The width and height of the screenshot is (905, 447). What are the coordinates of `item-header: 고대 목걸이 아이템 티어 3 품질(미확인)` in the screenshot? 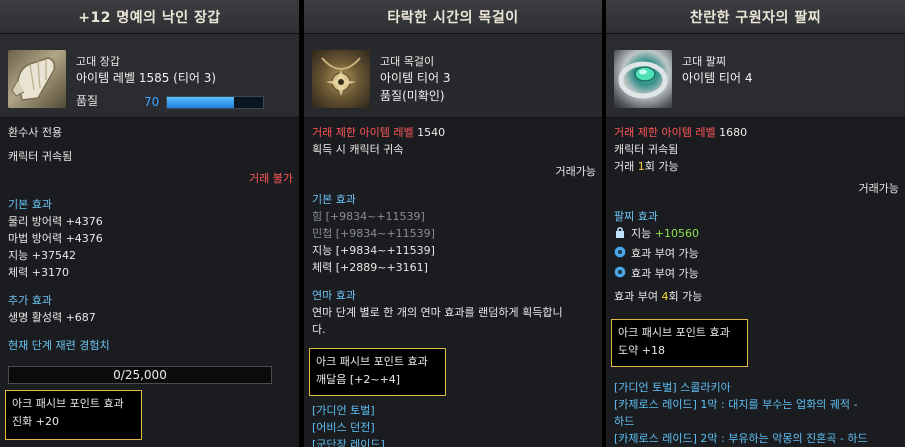 It's located at (453, 76).